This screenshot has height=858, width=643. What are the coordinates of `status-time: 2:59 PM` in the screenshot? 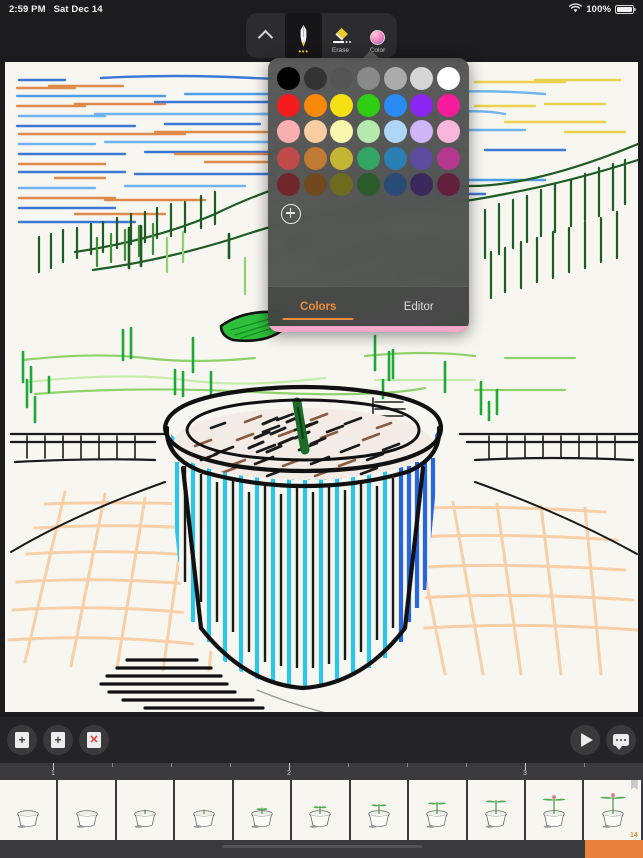 It's located at (27, 9).